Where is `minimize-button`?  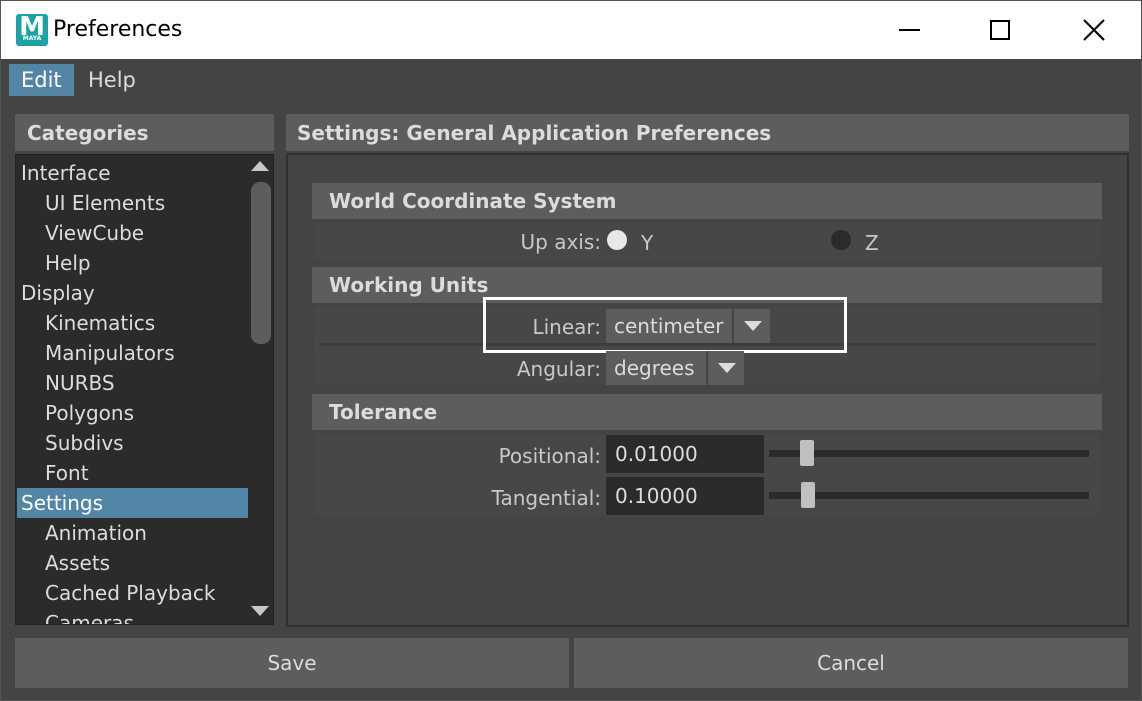
minimize-button is located at coordinates (909, 30).